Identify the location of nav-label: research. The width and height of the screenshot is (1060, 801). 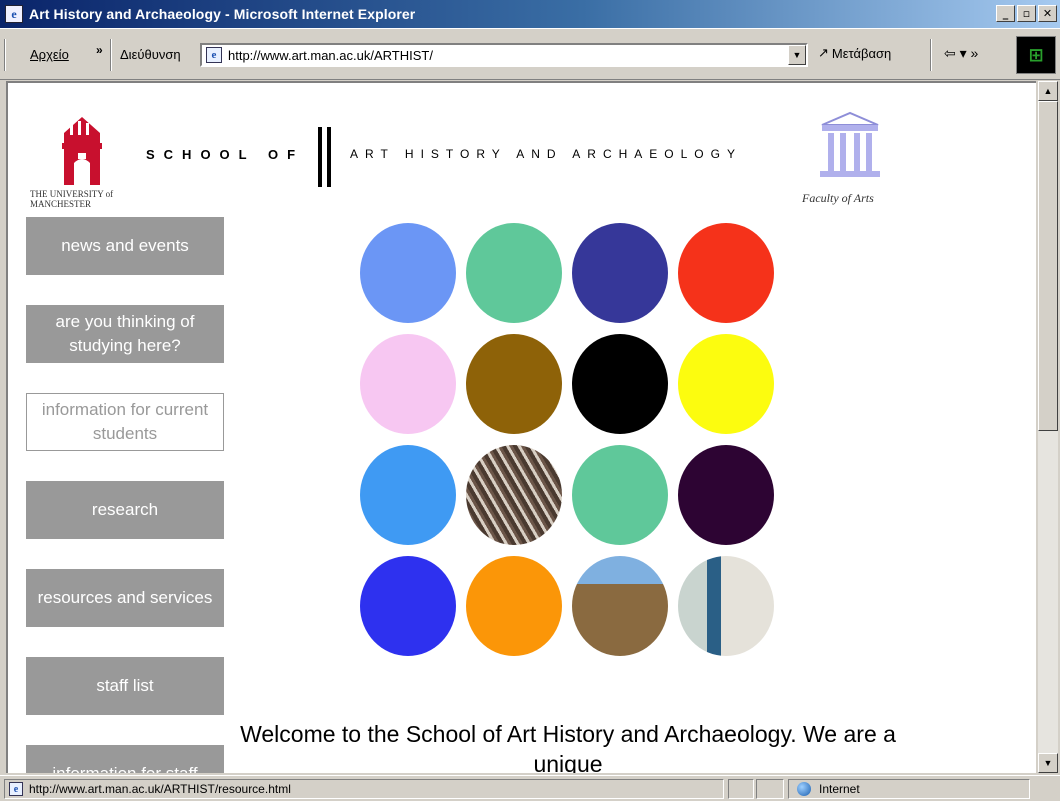
(125, 509).